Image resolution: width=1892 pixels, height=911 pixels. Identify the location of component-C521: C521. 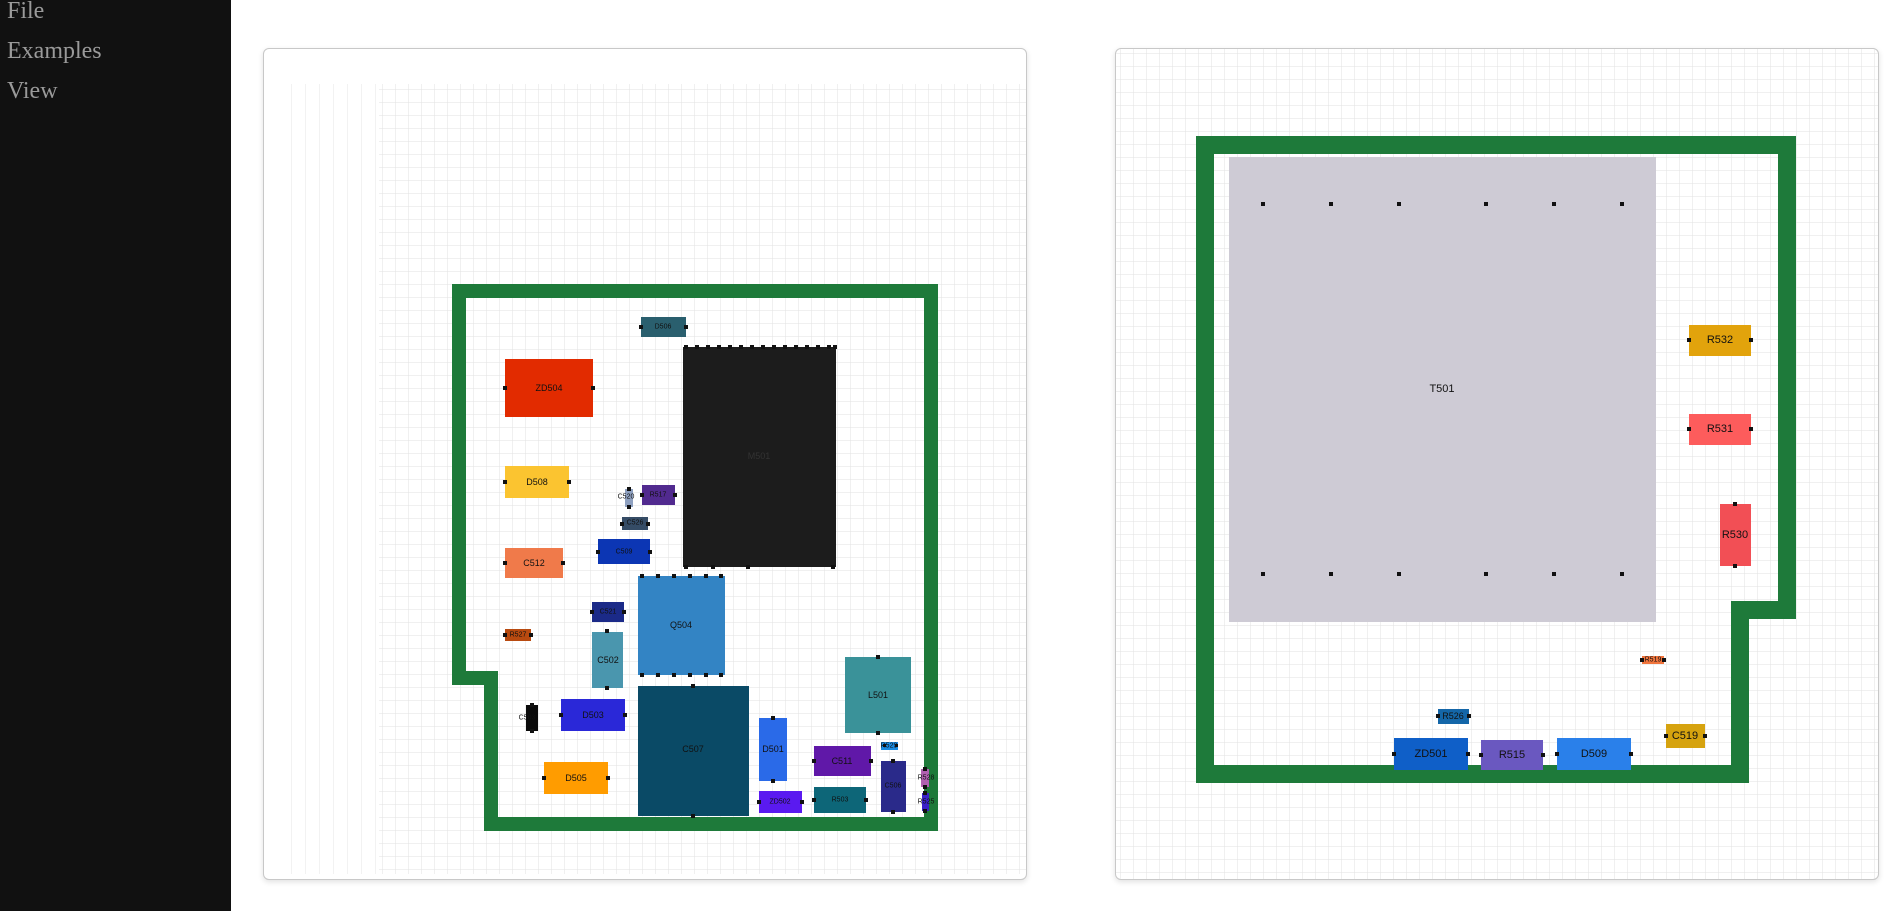
(608, 612).